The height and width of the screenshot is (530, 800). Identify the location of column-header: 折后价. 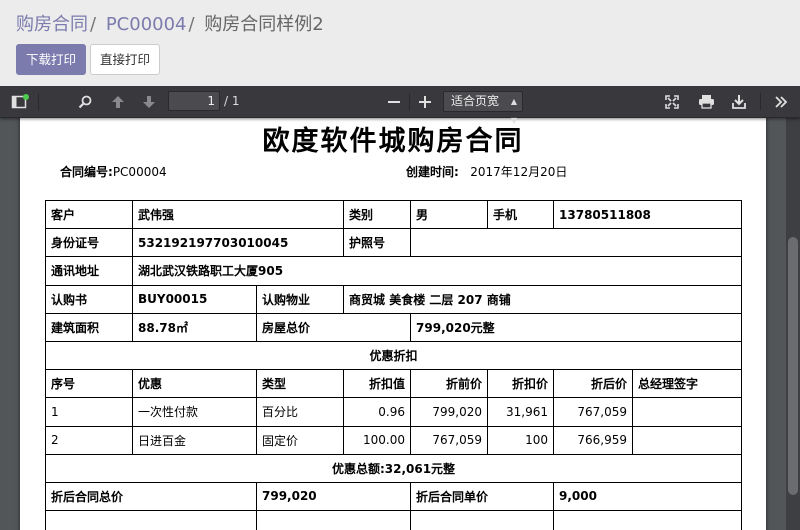
(593, 384).